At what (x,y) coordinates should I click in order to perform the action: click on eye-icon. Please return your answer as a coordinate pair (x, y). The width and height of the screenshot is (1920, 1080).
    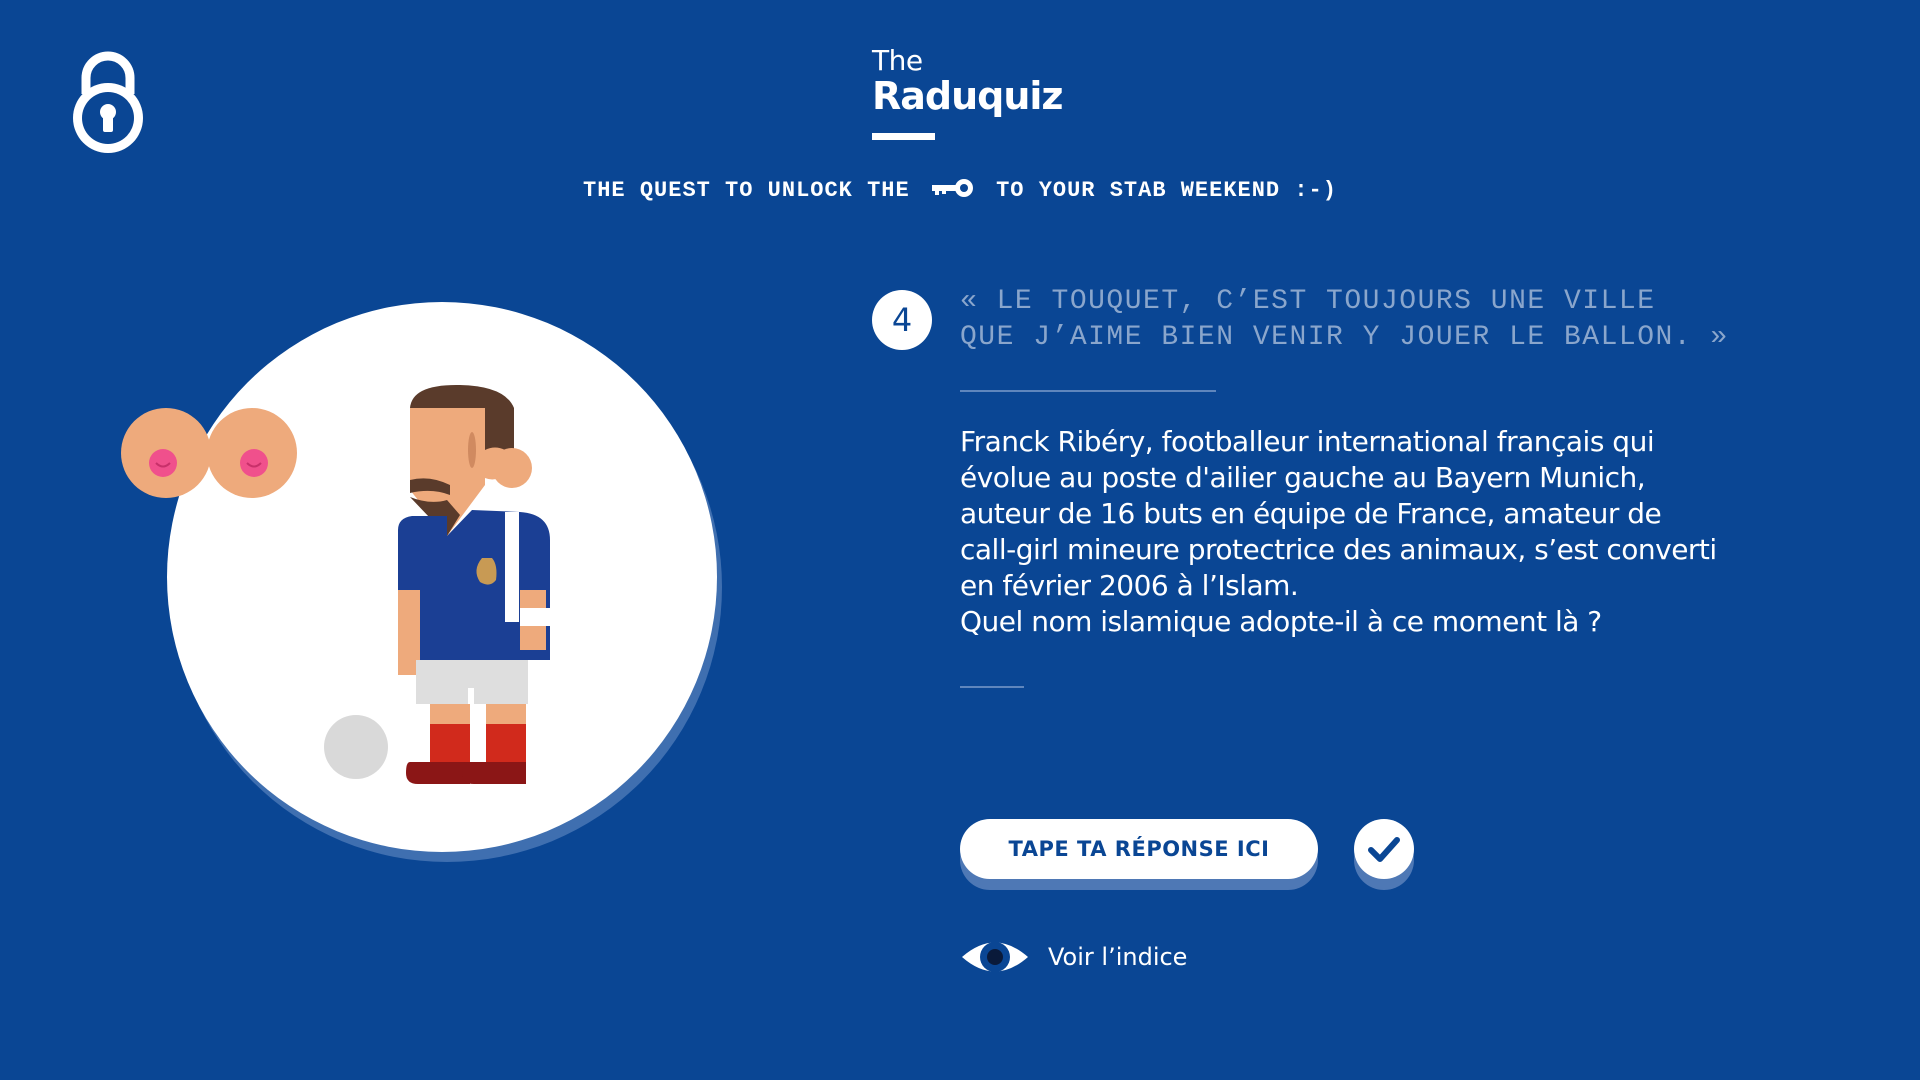
    Looking at the image, I should click on (995, 957).